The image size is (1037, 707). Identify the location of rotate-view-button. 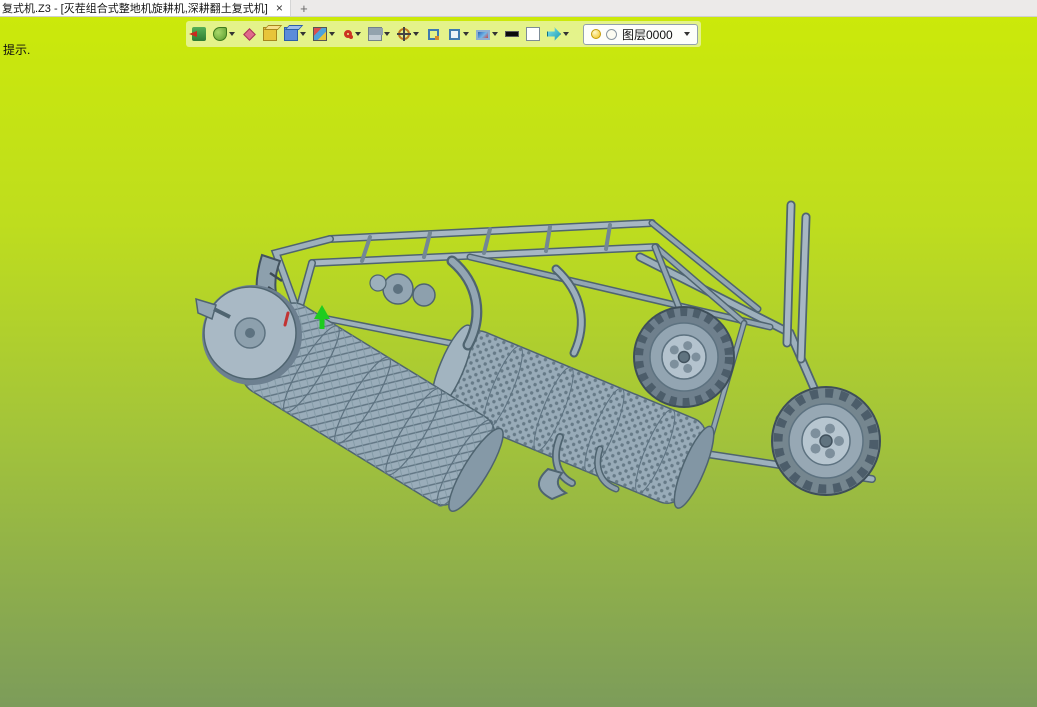
(351, 34).